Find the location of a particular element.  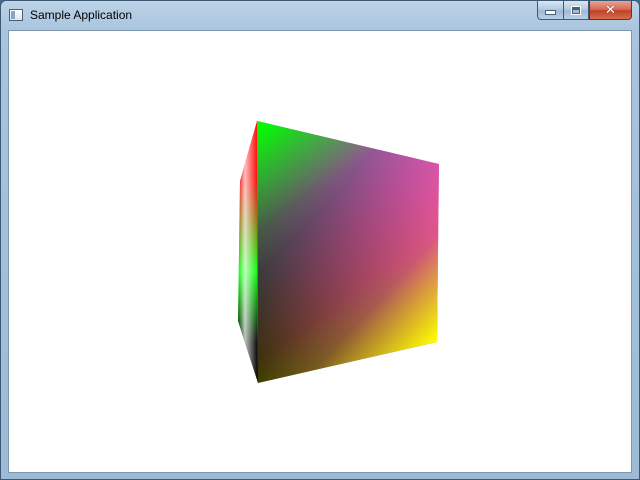

minimize-button is located at coordinates (550, 10).